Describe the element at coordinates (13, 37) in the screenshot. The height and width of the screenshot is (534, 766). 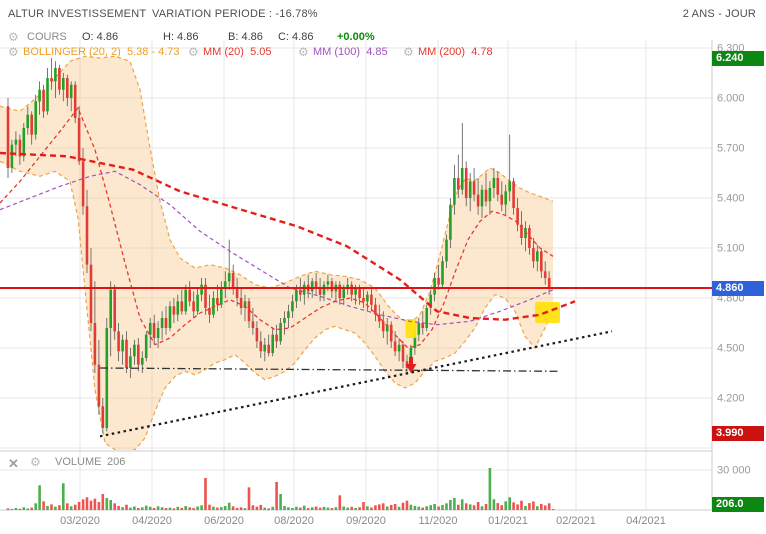
I see `cours-settings-gear-icon: ⚙` at that location.